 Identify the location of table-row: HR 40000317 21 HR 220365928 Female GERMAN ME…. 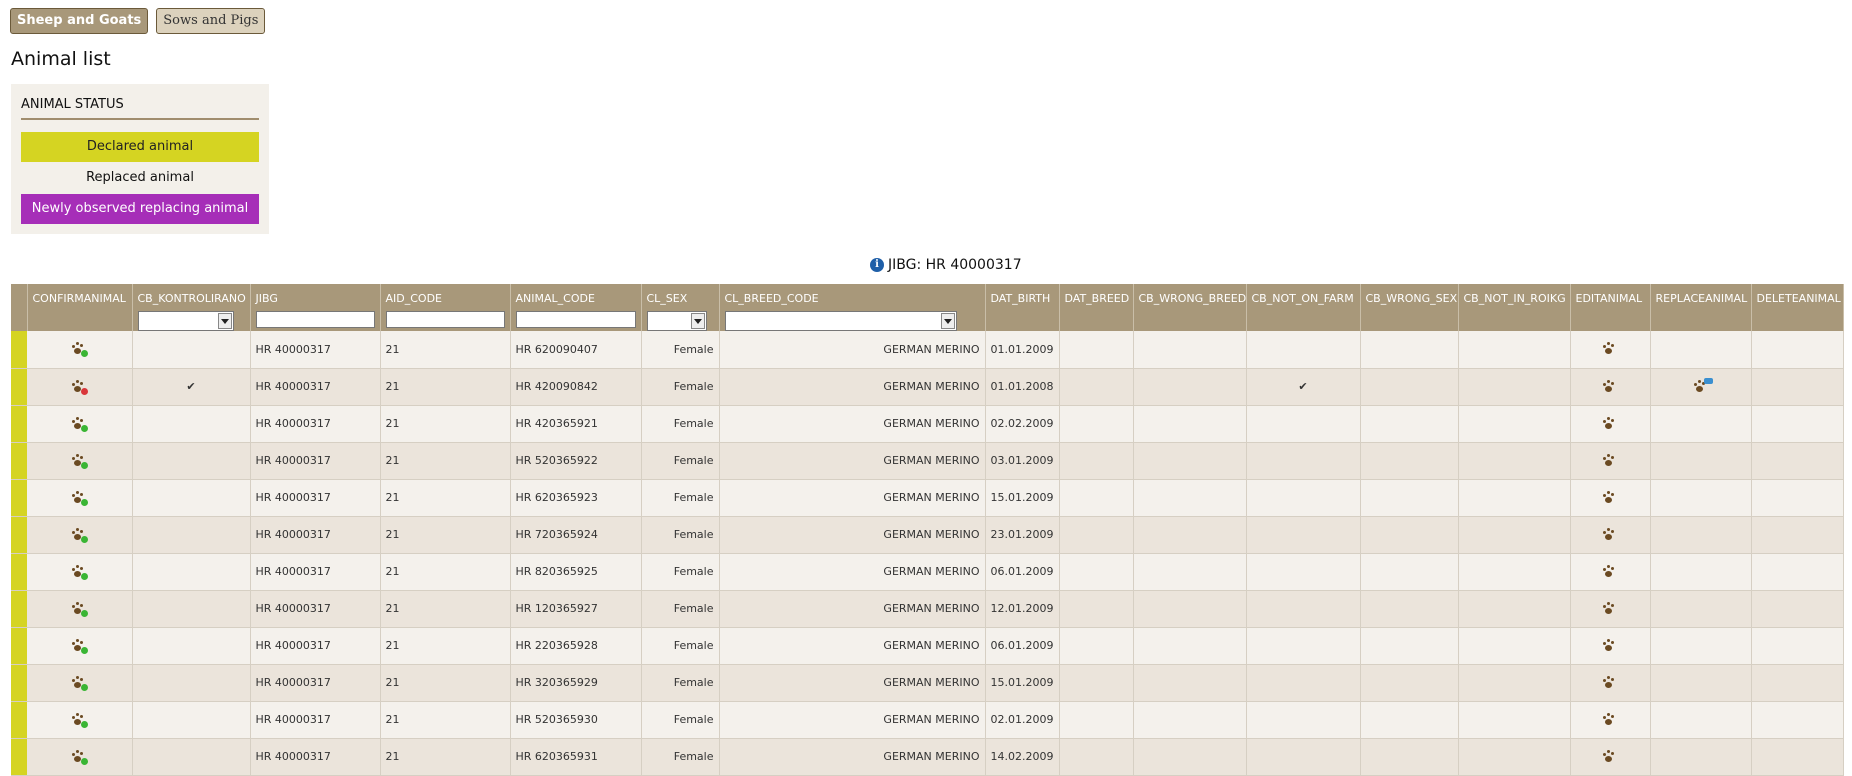
(927, 646).